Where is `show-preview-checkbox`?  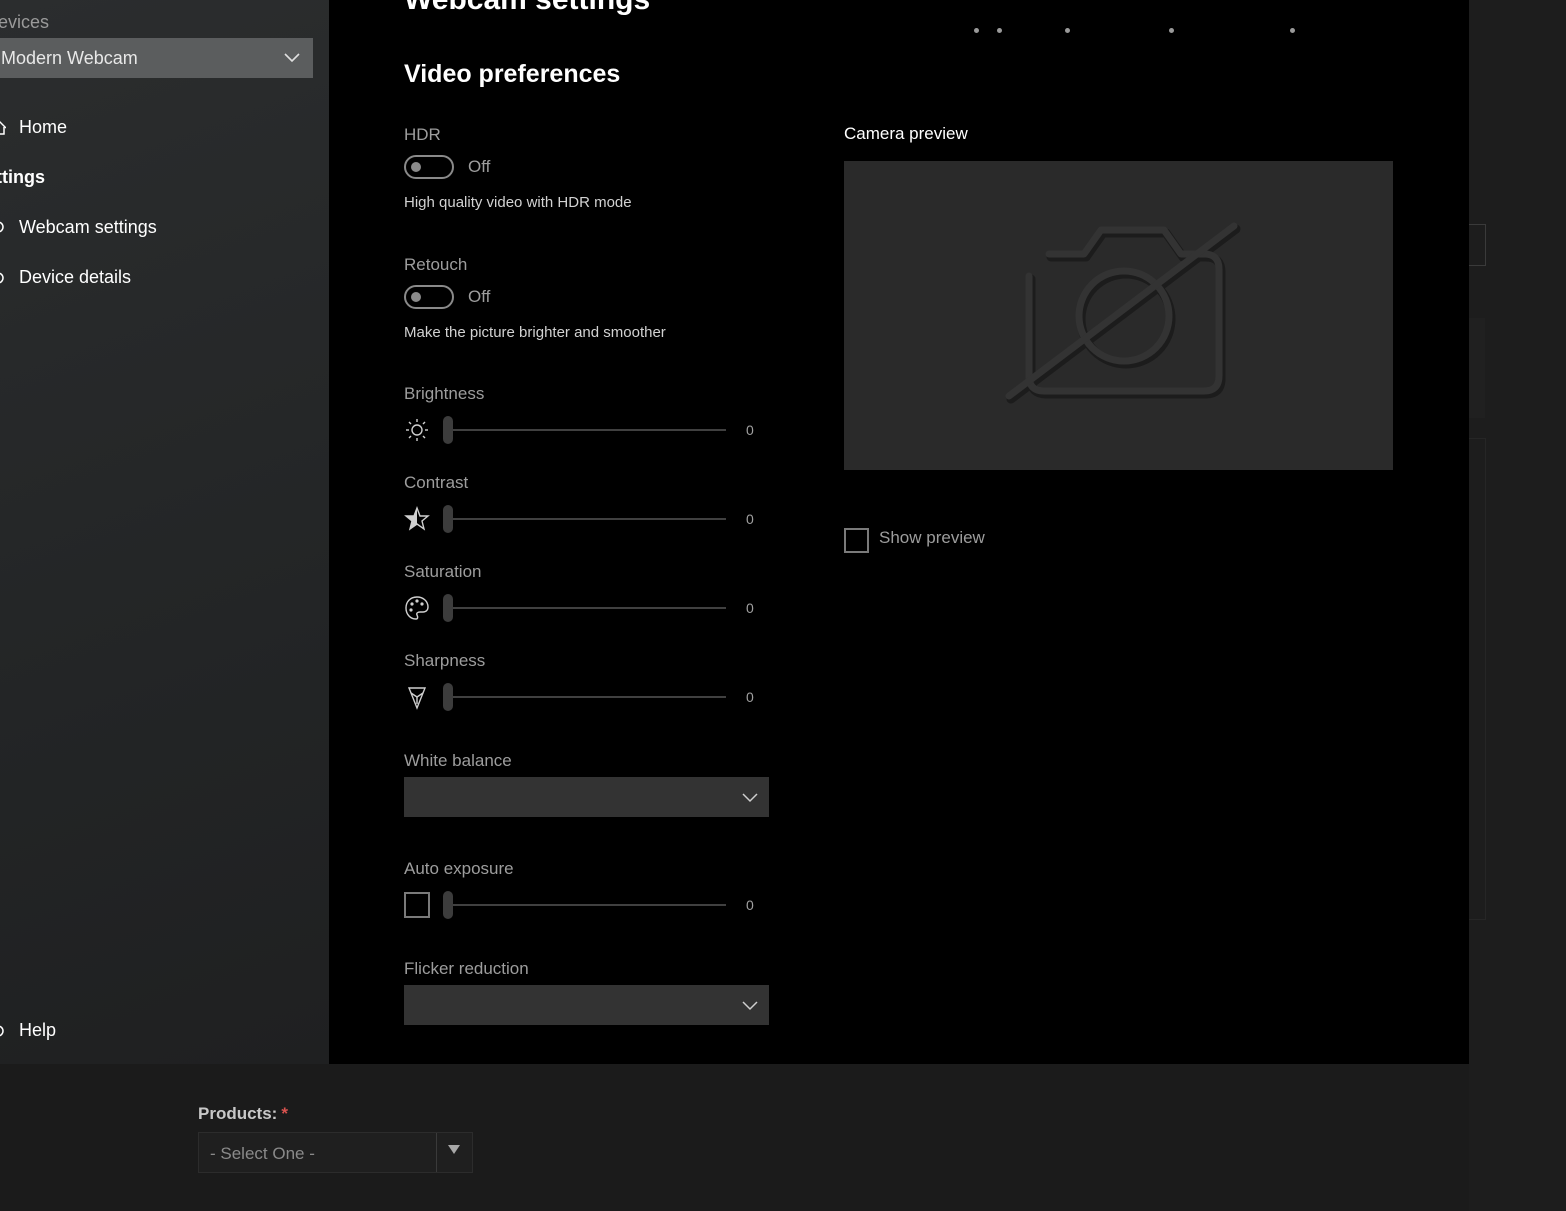
show-preview-checkbox is located at coordinates (856, 540).